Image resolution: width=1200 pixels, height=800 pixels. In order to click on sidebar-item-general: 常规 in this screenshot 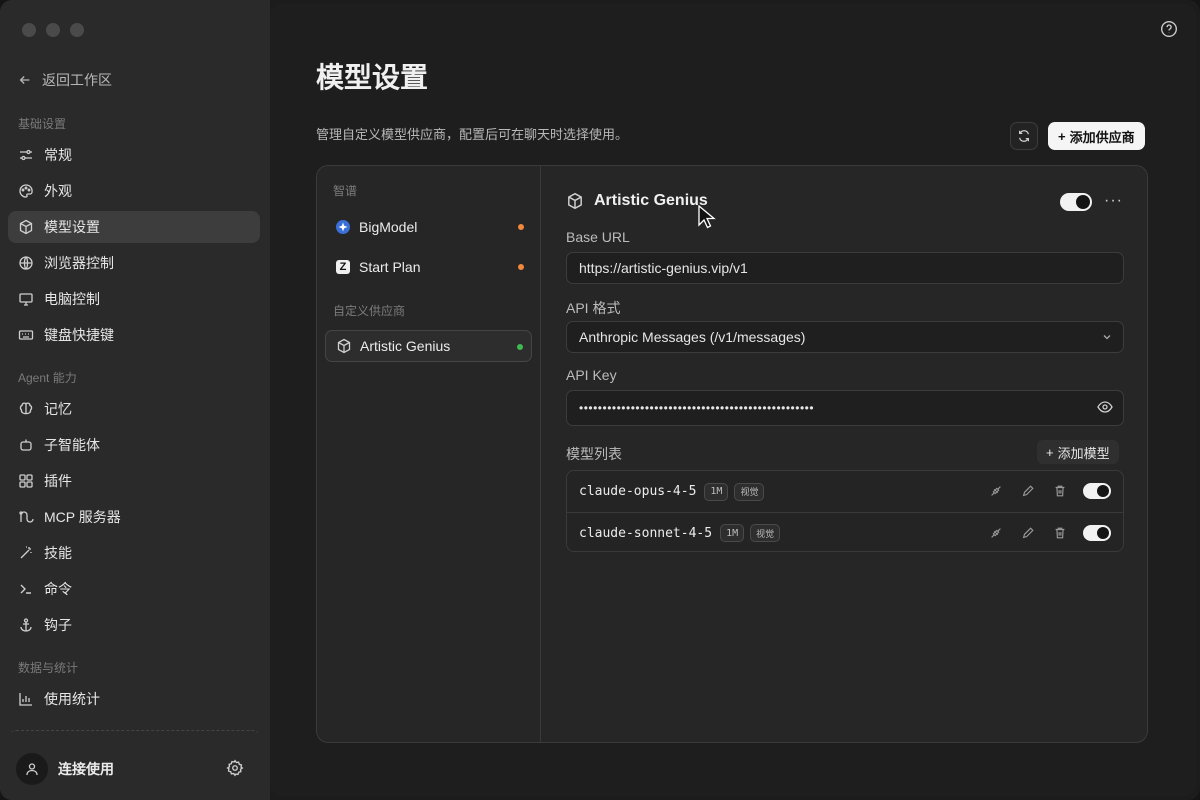, I will do `click(134, 155)`.